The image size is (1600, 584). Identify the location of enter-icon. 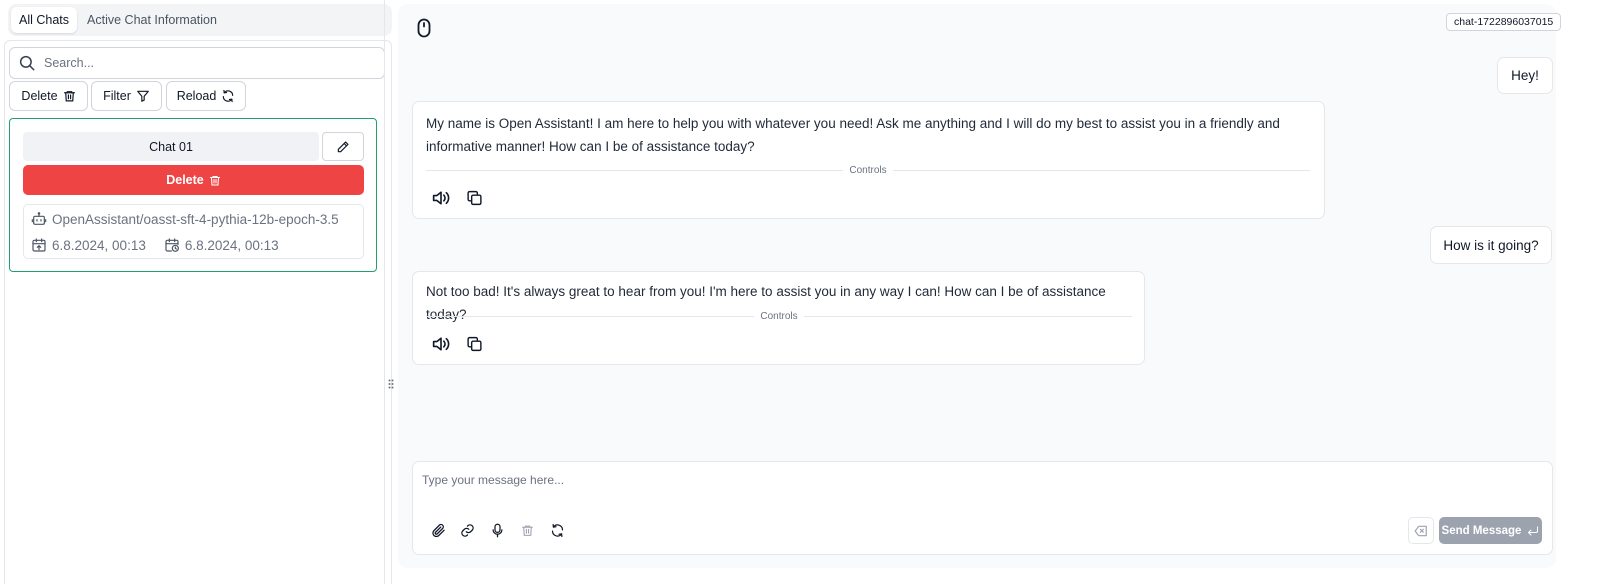
(1533, 531).